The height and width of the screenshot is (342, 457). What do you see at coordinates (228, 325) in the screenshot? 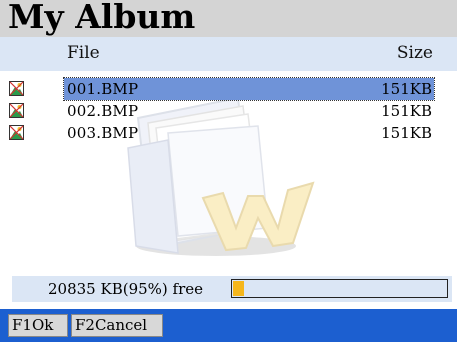
I see `softkey-bar: F1Ok F2Cancel` at bounding box center [228, 325].